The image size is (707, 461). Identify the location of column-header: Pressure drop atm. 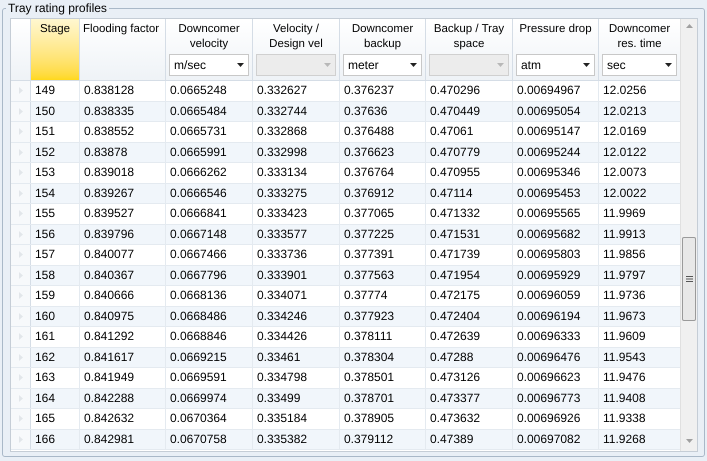
(556, 49).